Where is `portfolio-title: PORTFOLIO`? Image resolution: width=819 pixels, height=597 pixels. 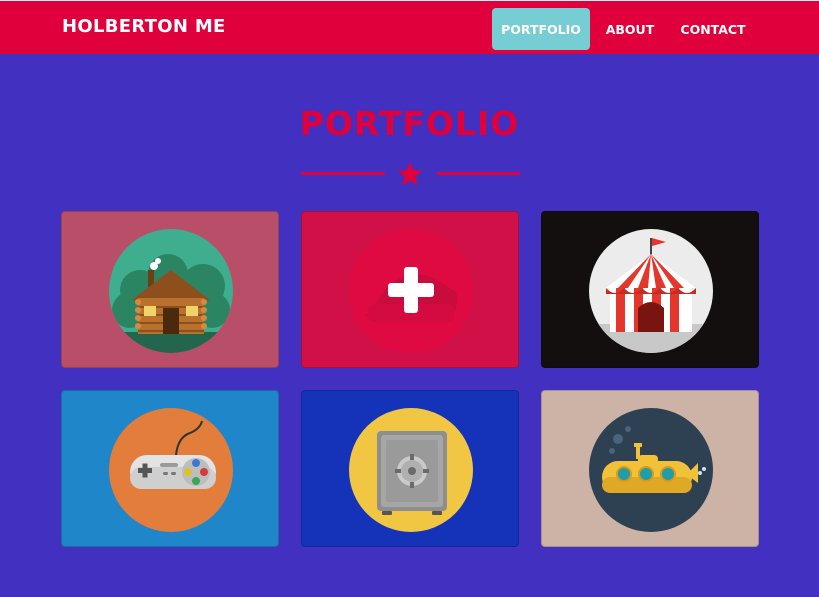
portfolio-title: PORTFOLIO is located at coordinates (409, 123).